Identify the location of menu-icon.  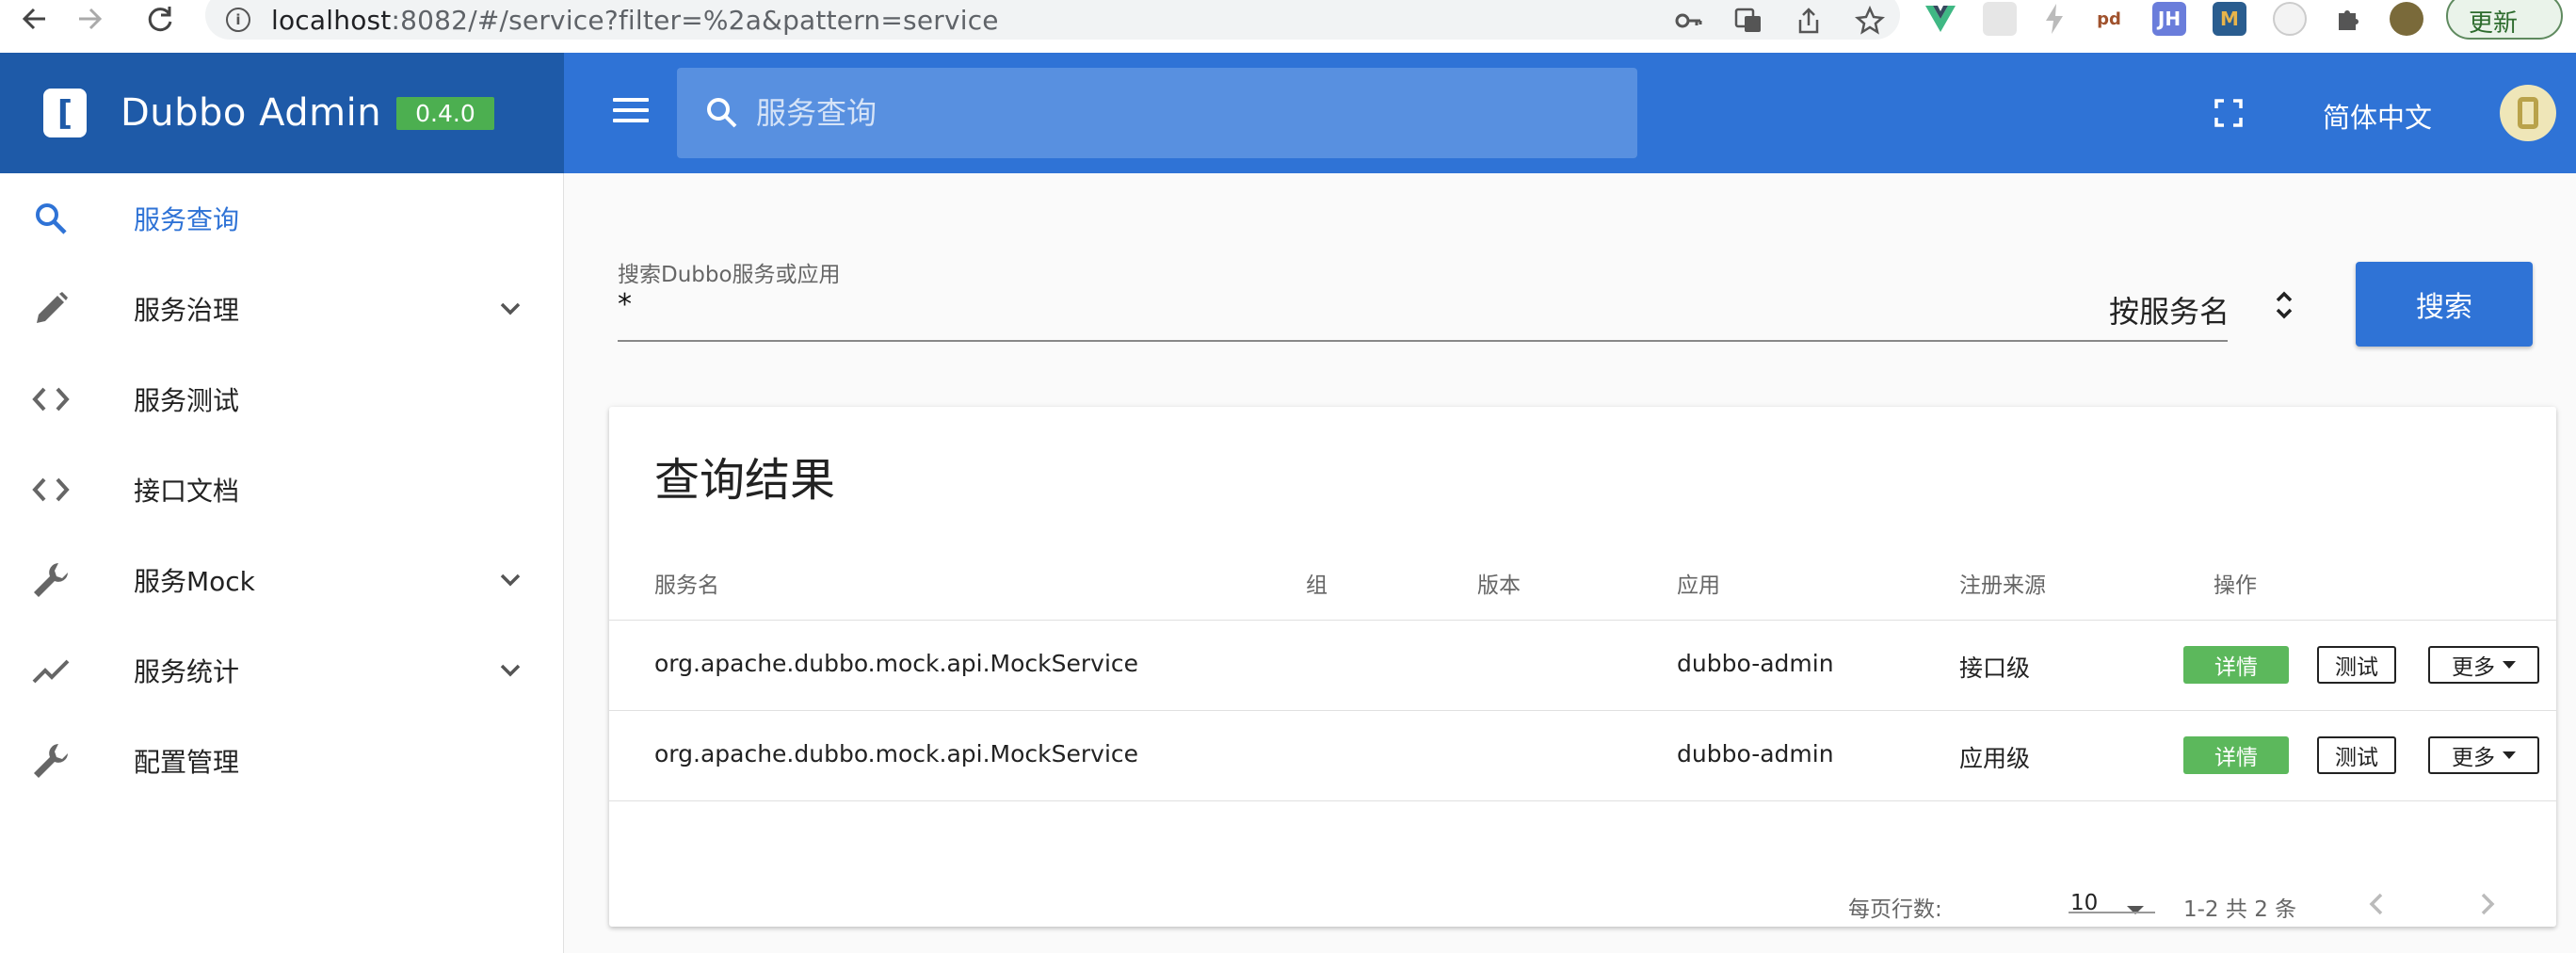
(631, 112).